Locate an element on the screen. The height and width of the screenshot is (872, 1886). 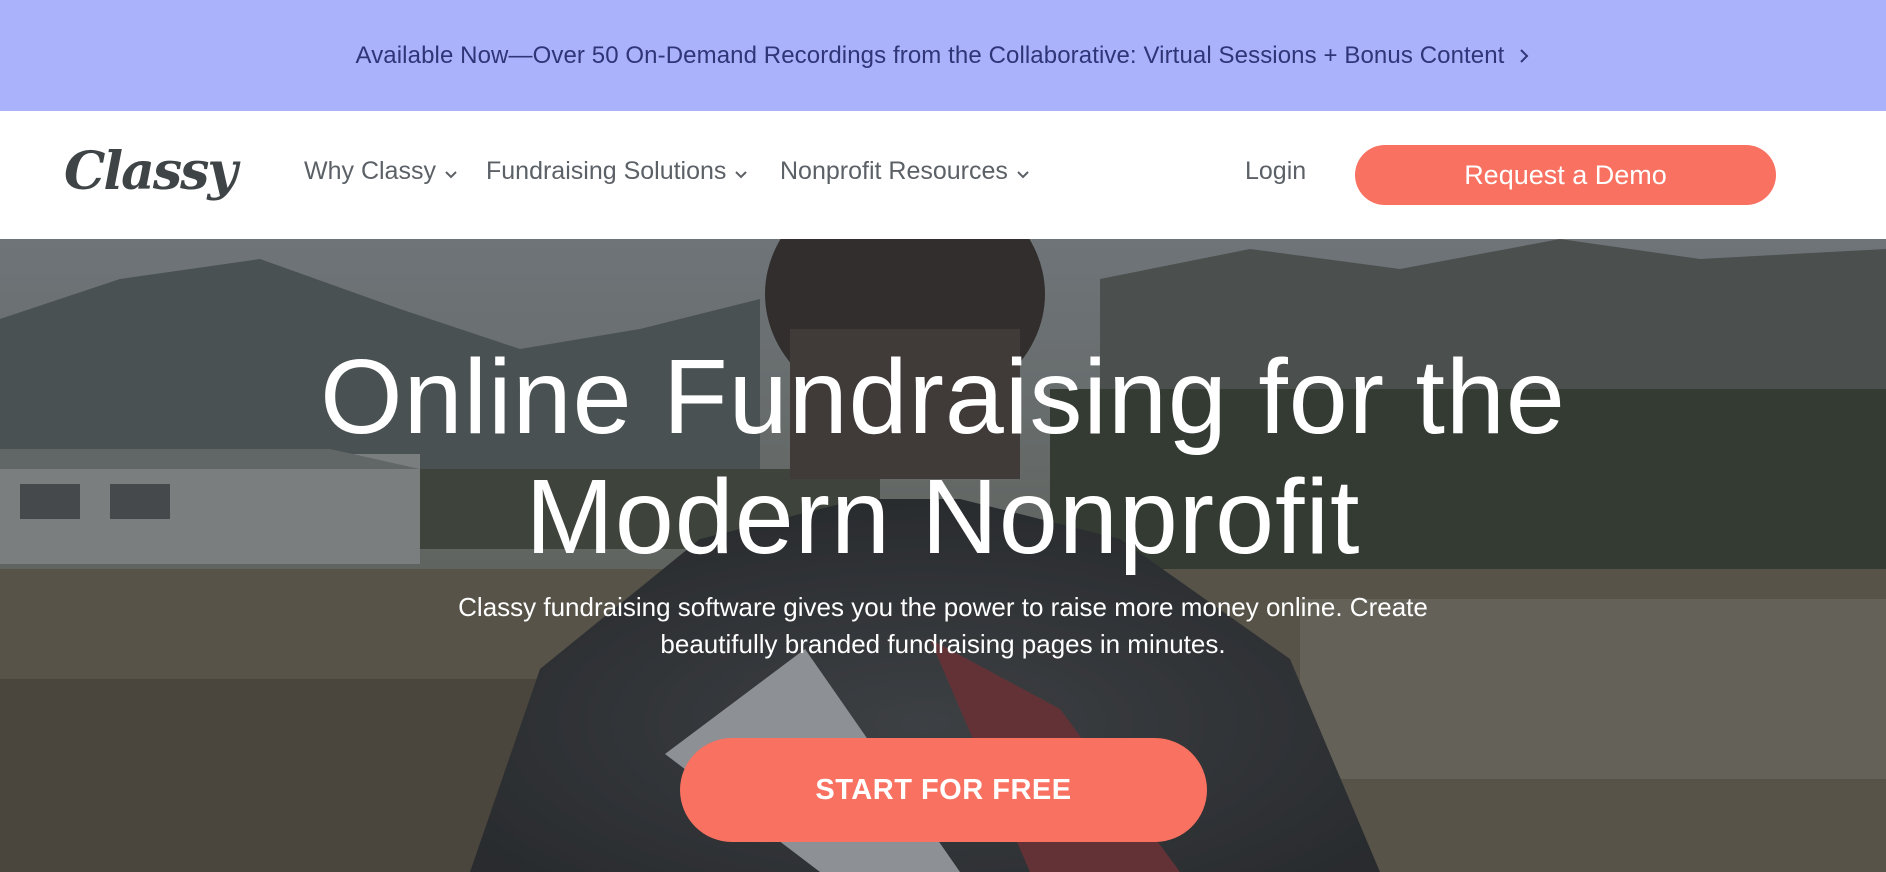
nav-fundraising-solutions: Fundraising Solutions is located at coordinates (617, 171).